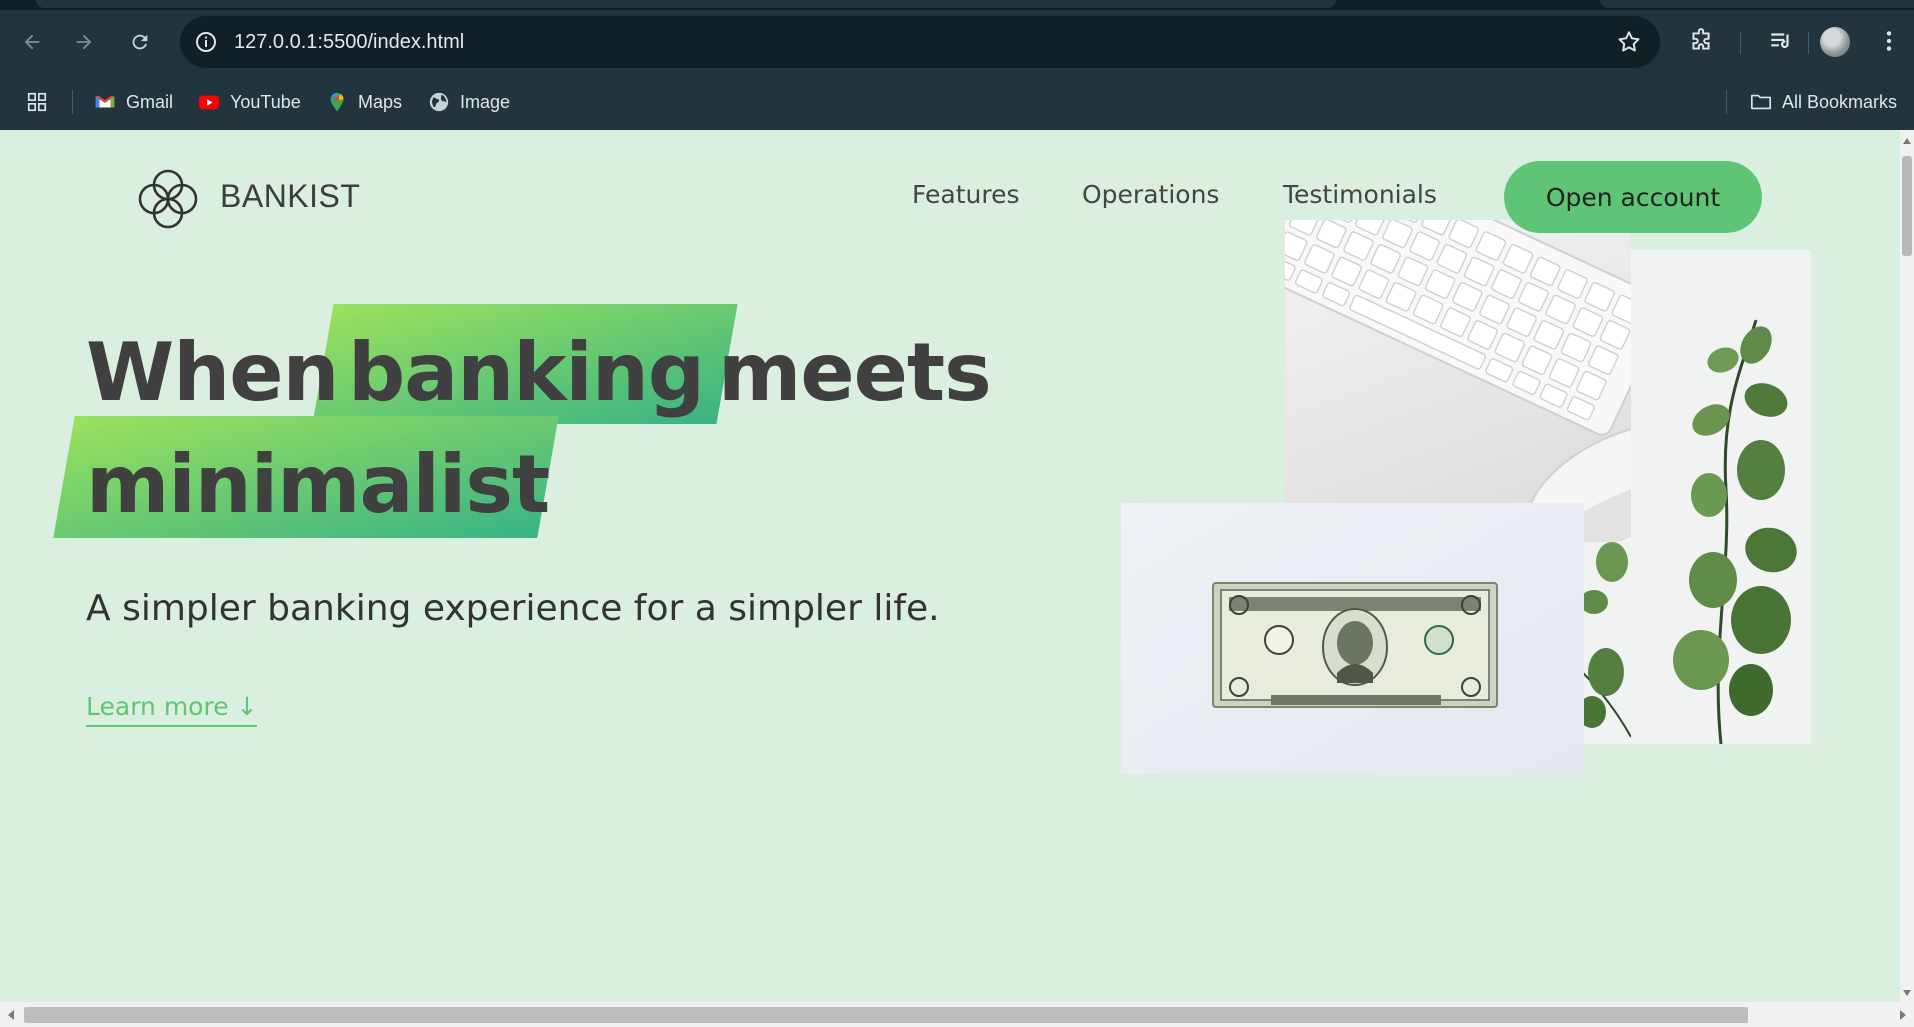 This screenshot has height=1027, width=1914. What do you see at coordinates (337, 102) in the screenshot?
I see `maps-icon` at bounding box center [337, 102].